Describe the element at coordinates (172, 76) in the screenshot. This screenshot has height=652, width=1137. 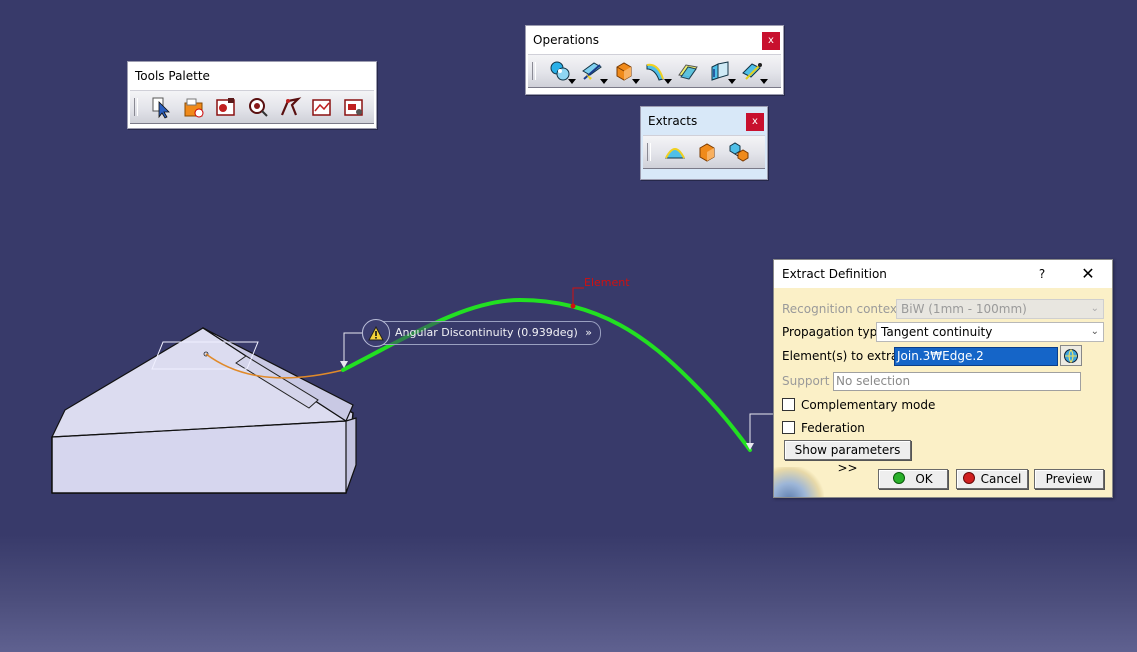
I see `toolbar-title: Tools Palette` at that location.